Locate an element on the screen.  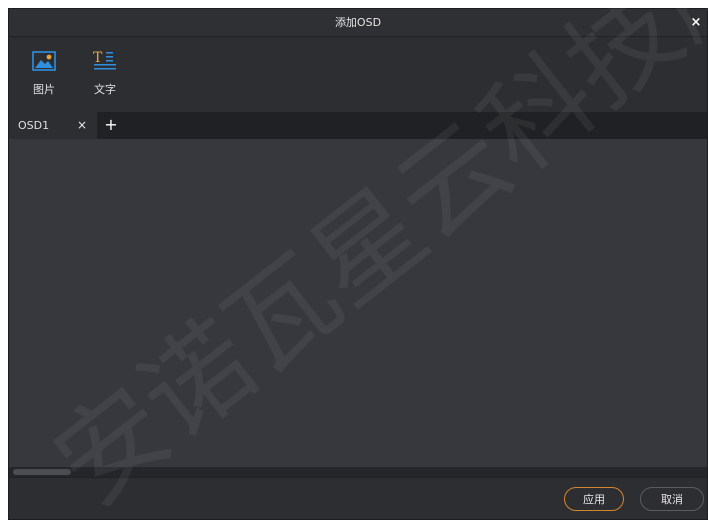
osd-tab-bar: OSD1 × + is located at coordinates (358, 125).